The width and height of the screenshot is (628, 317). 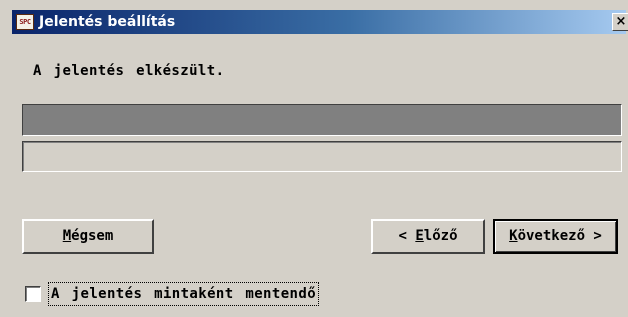 I want to click on progress-bar, so click(x=322, y=120).